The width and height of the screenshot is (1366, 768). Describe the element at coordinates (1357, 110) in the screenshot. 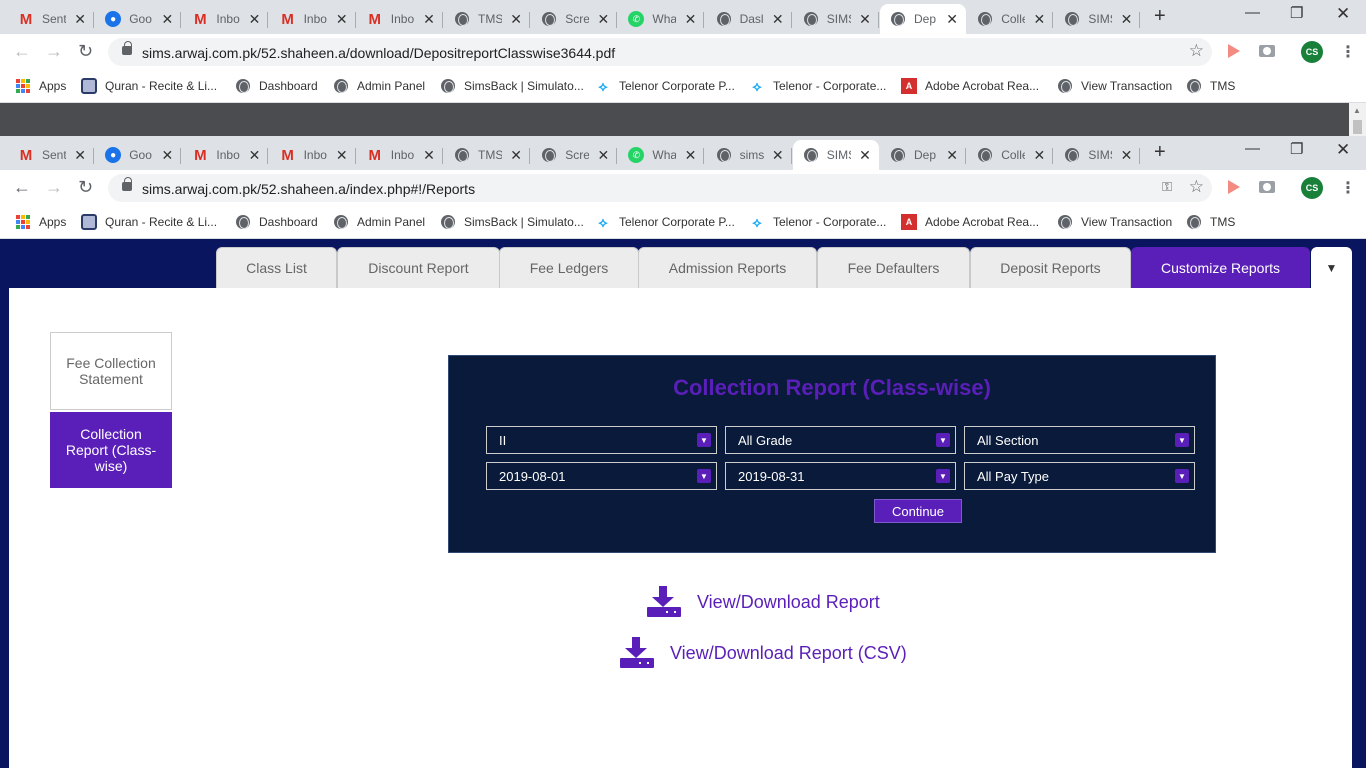

I see `scroll-up-icon: ▲` at that location.